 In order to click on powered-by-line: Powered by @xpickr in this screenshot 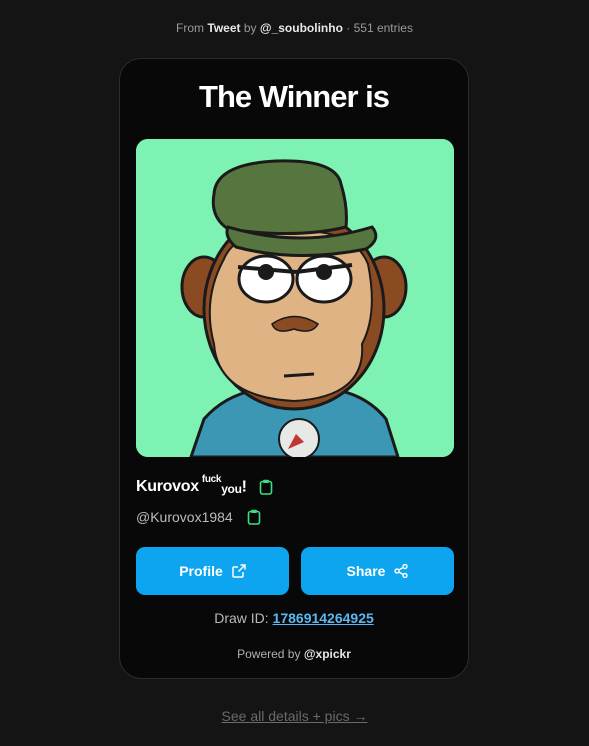, I will do `click(294, 654)`.